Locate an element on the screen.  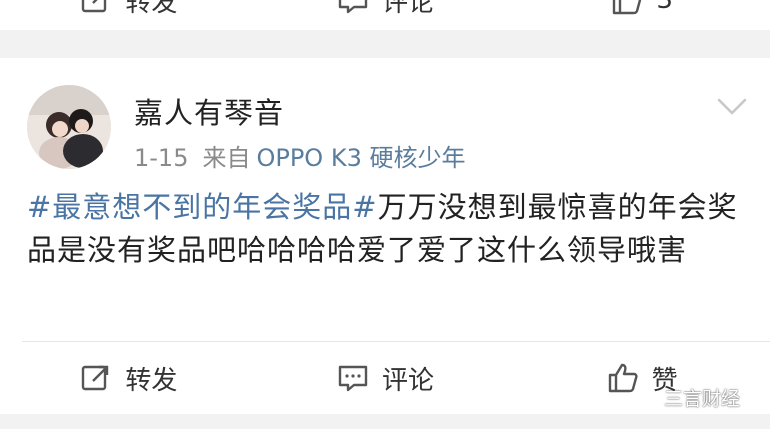
post-meta: 1-15 来自 OPPO K3 硬核少年 is located at coordinates (299, 155).